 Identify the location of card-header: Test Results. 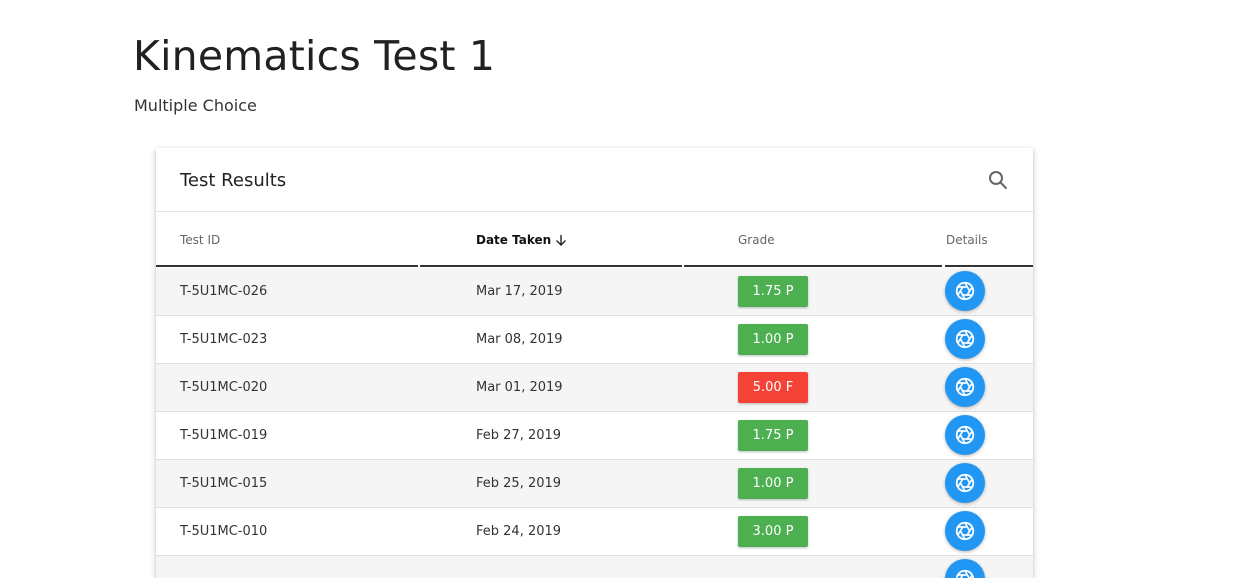
(594, 180).